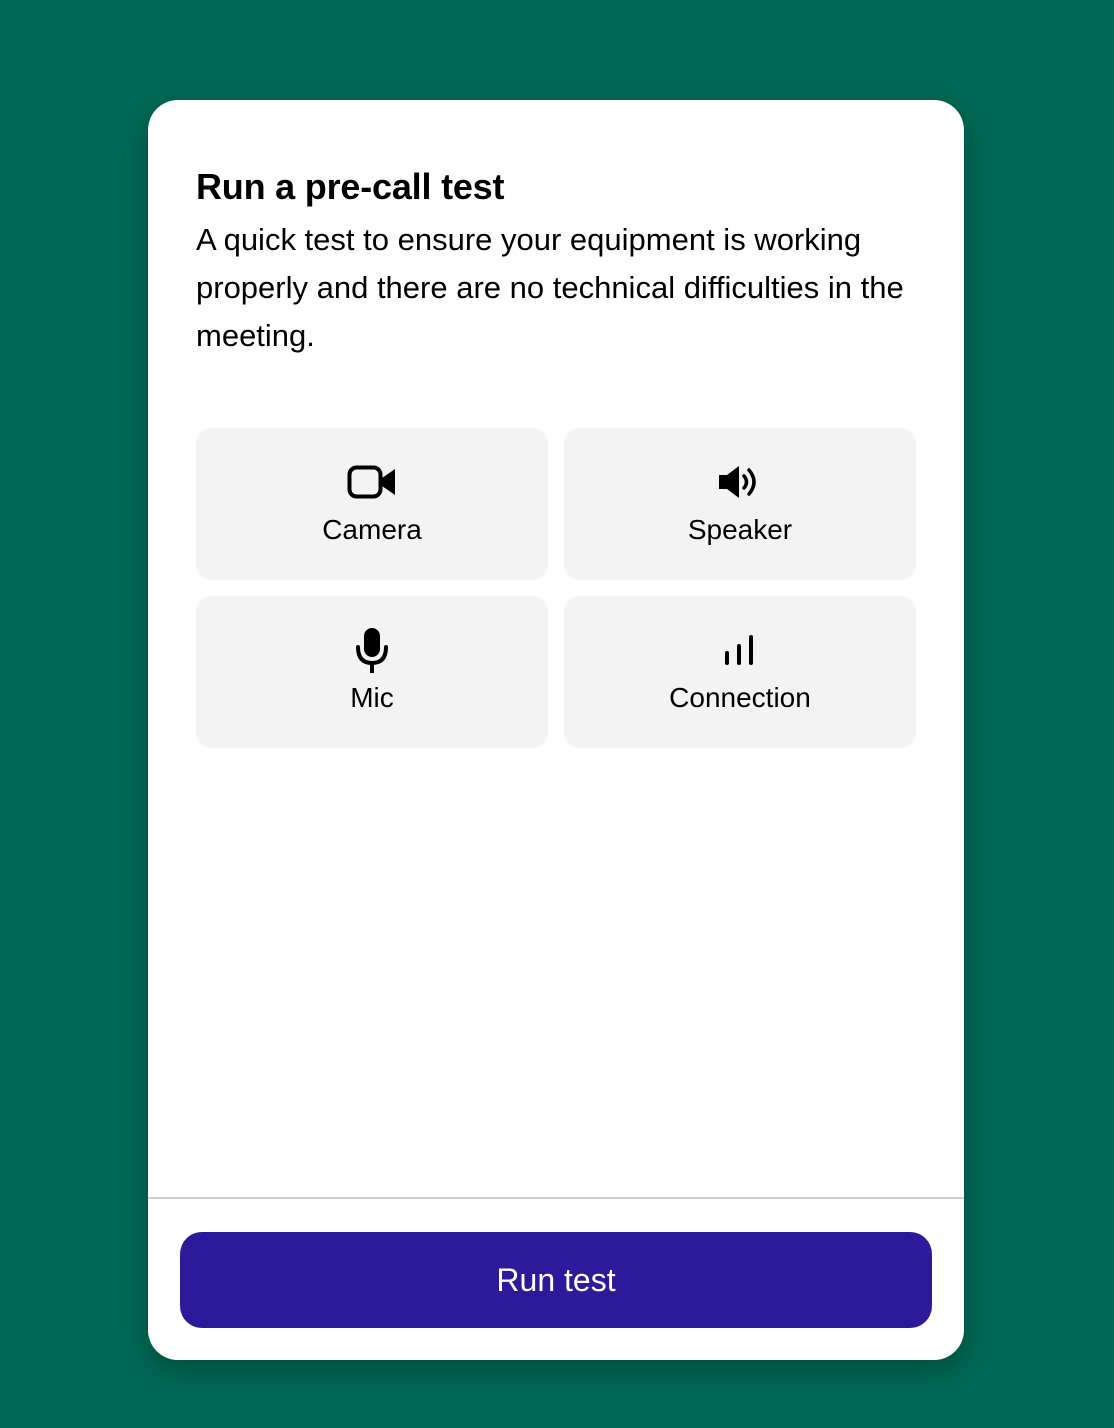  Describe the element at coordinates (740, 697) in the screenshot. I see `connection-label: Connection` at that location.